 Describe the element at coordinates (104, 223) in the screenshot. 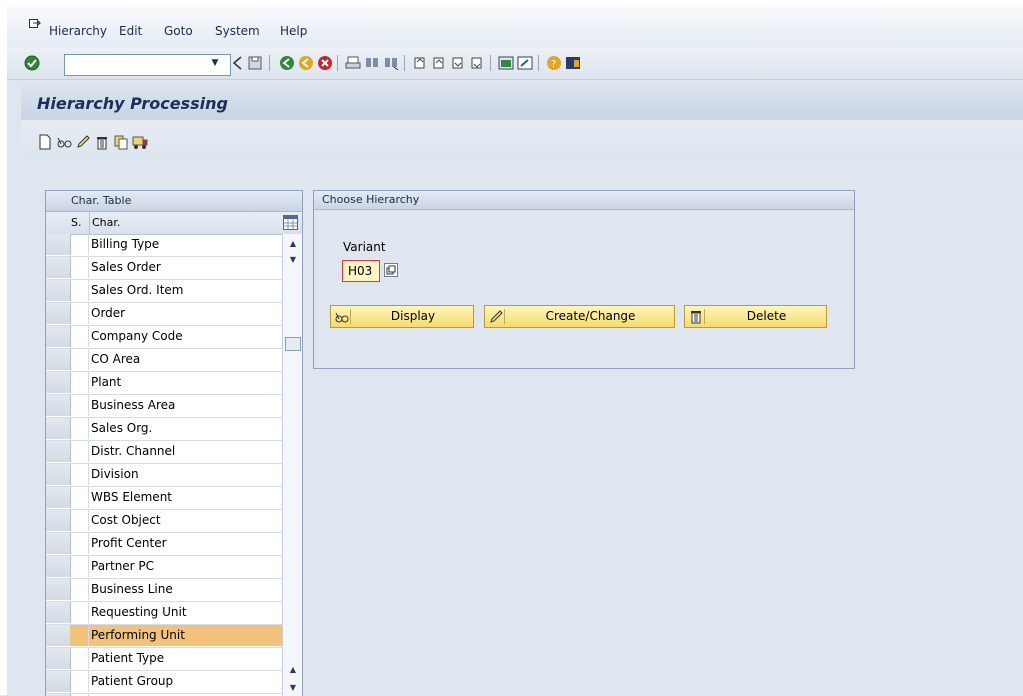

I see `column-header-char: Char.` at that location.